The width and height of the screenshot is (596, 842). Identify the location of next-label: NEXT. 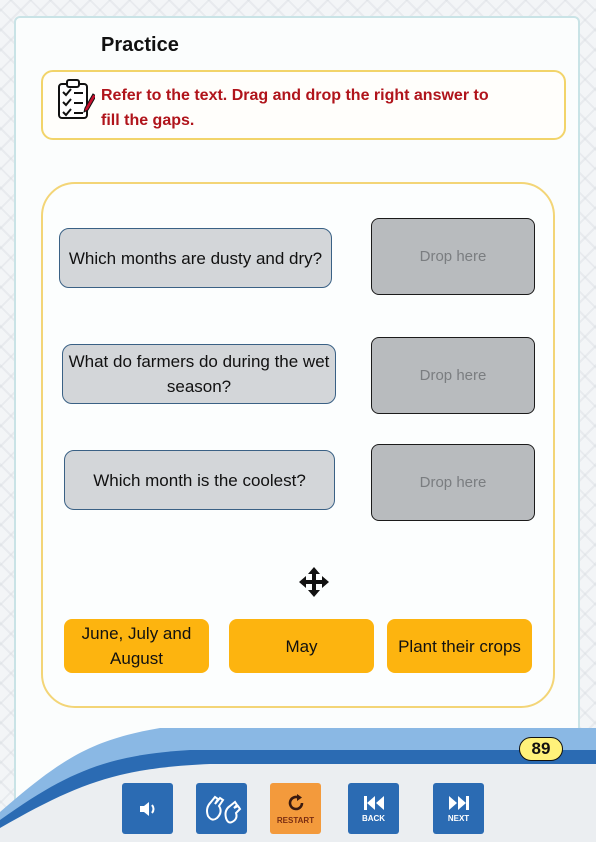
(458, 818).